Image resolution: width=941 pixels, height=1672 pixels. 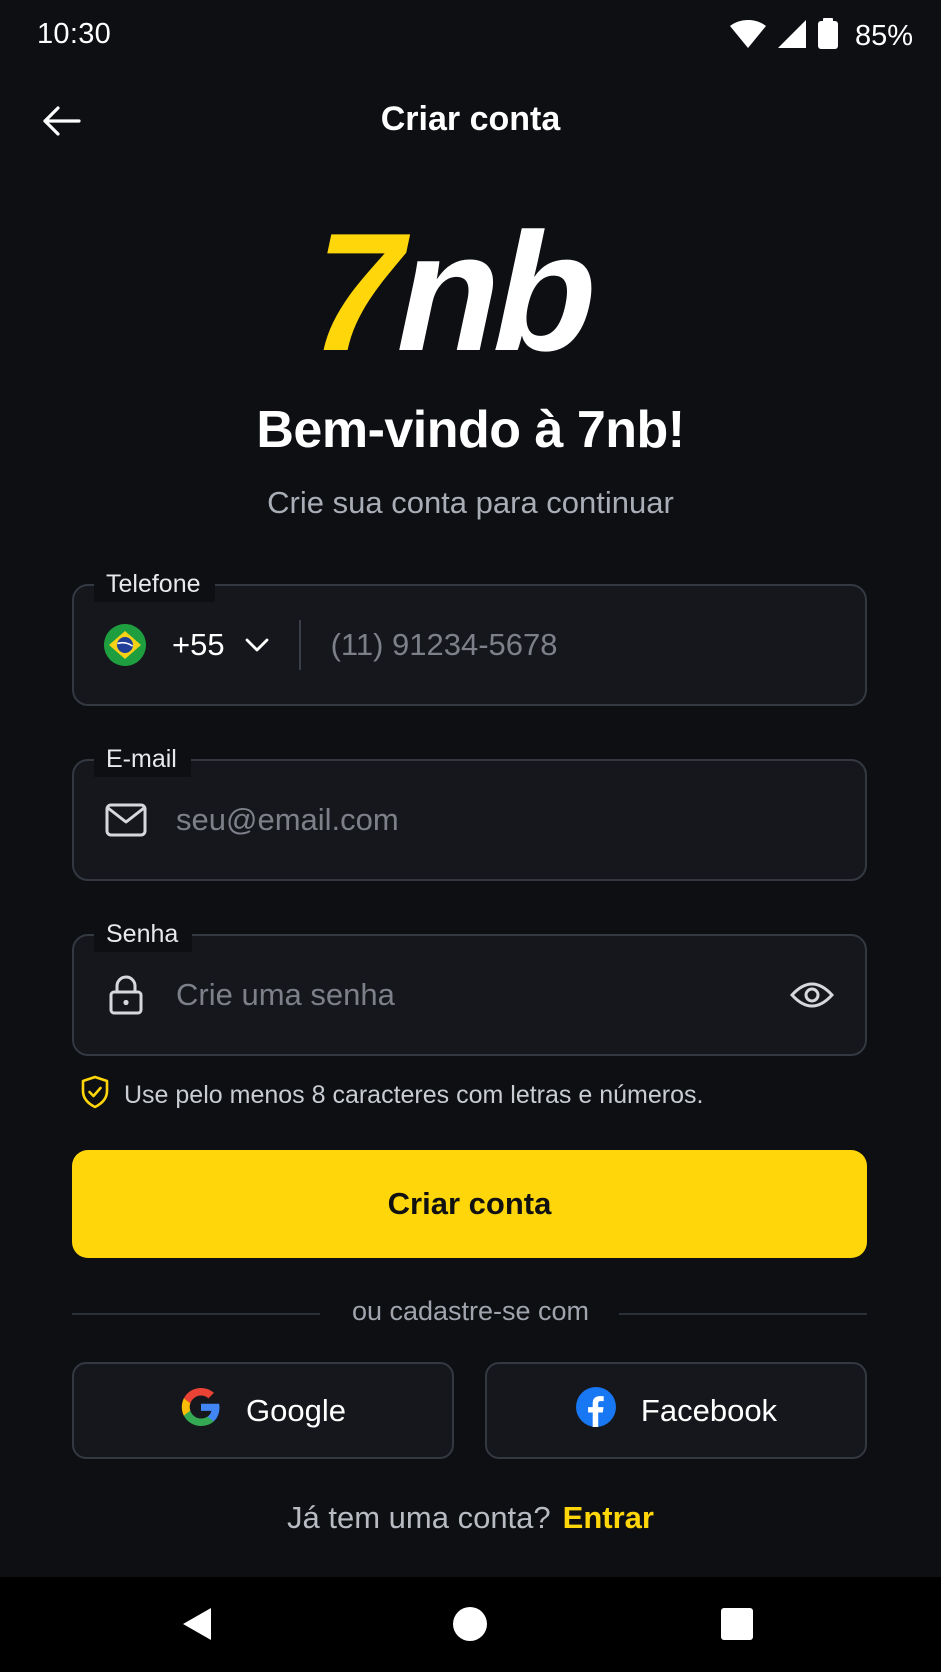 I want to click on welcome-title: Bem-vindo à 7nb!, so click(x=470, y=430).